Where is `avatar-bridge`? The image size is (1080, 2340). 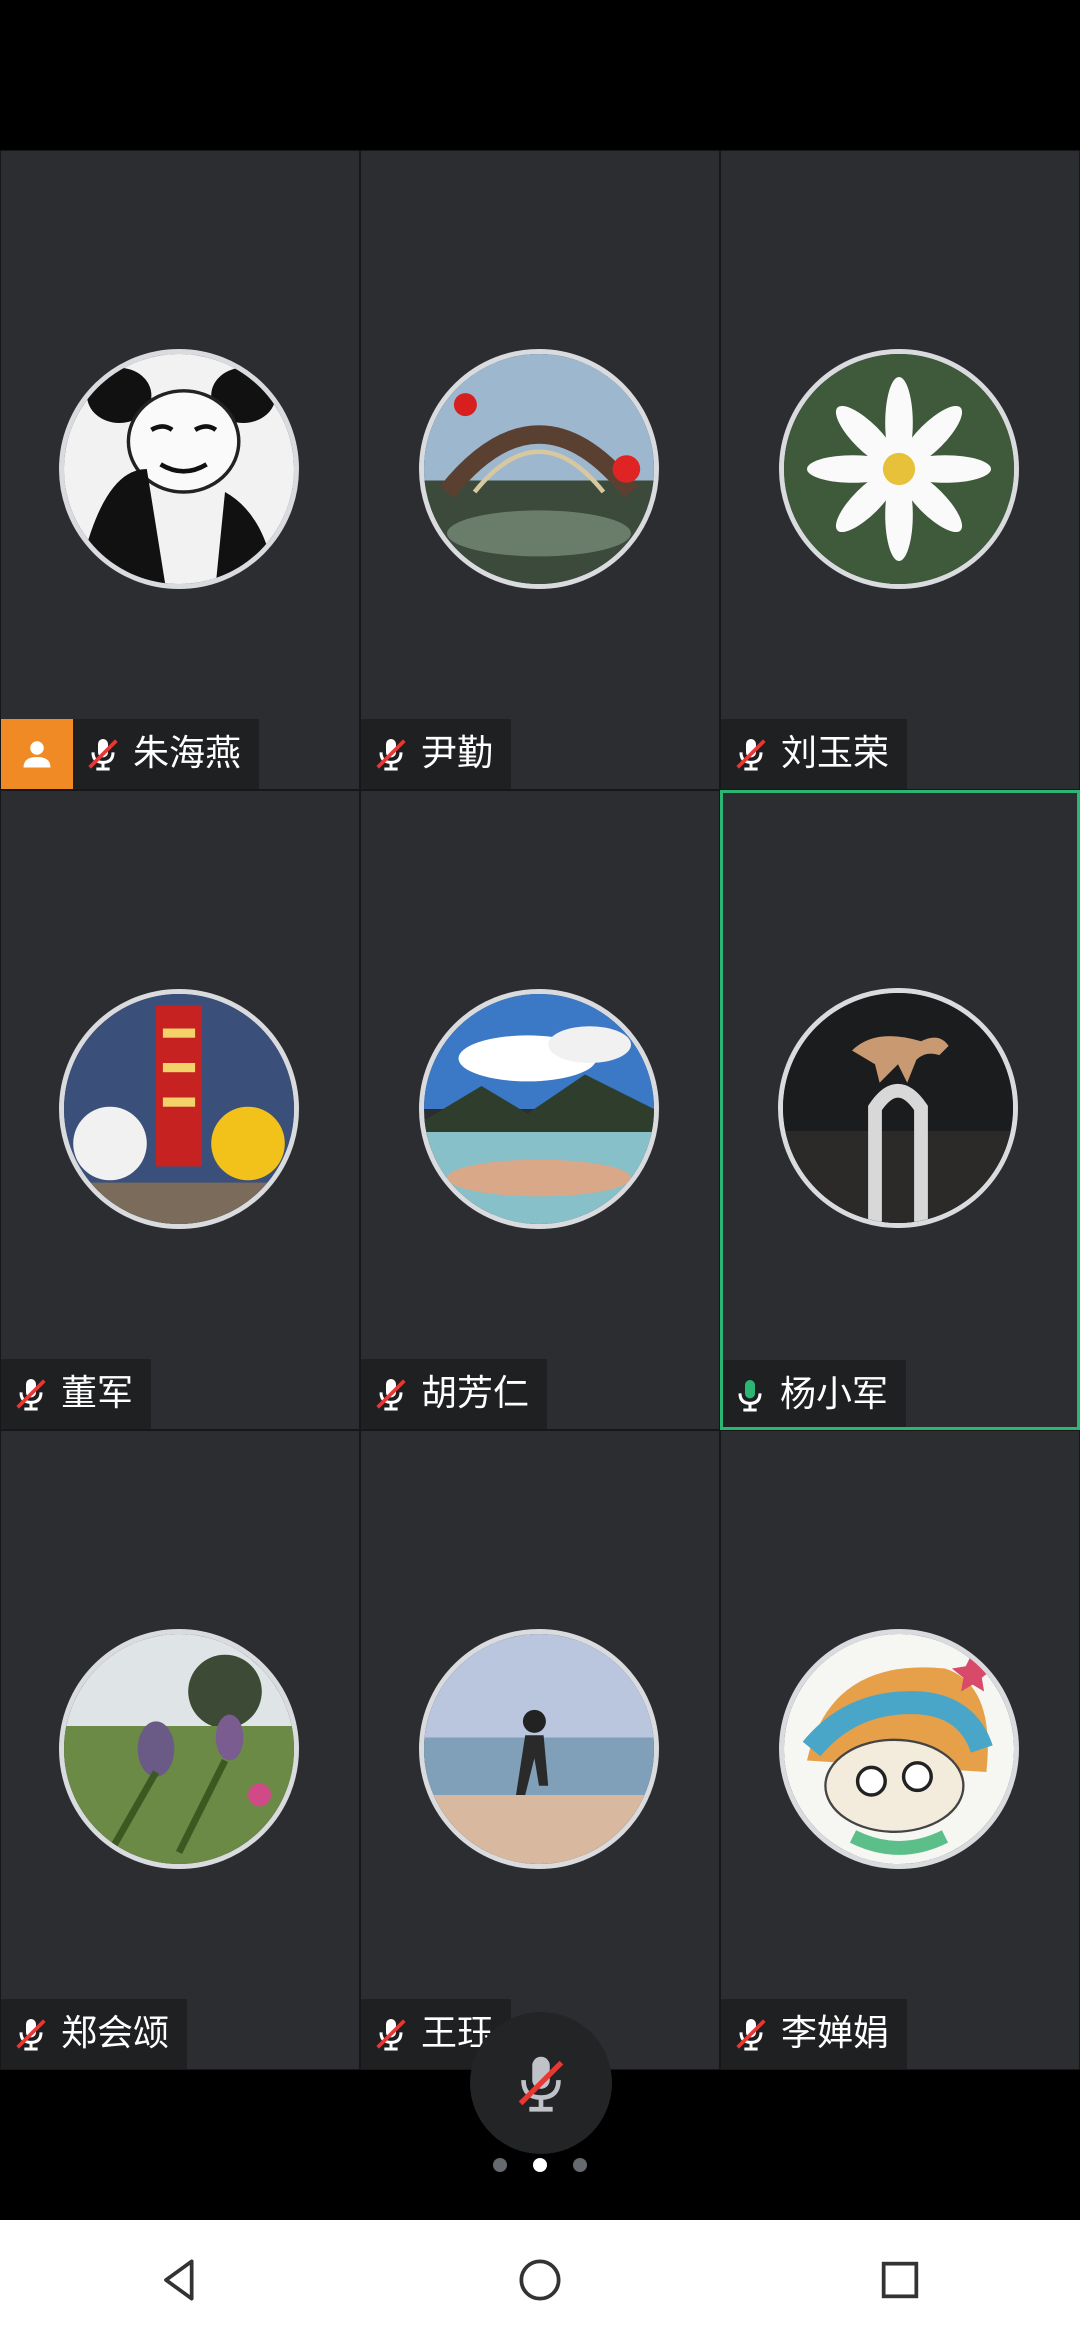
avatar-bridge is located at coordinates (539, 469).